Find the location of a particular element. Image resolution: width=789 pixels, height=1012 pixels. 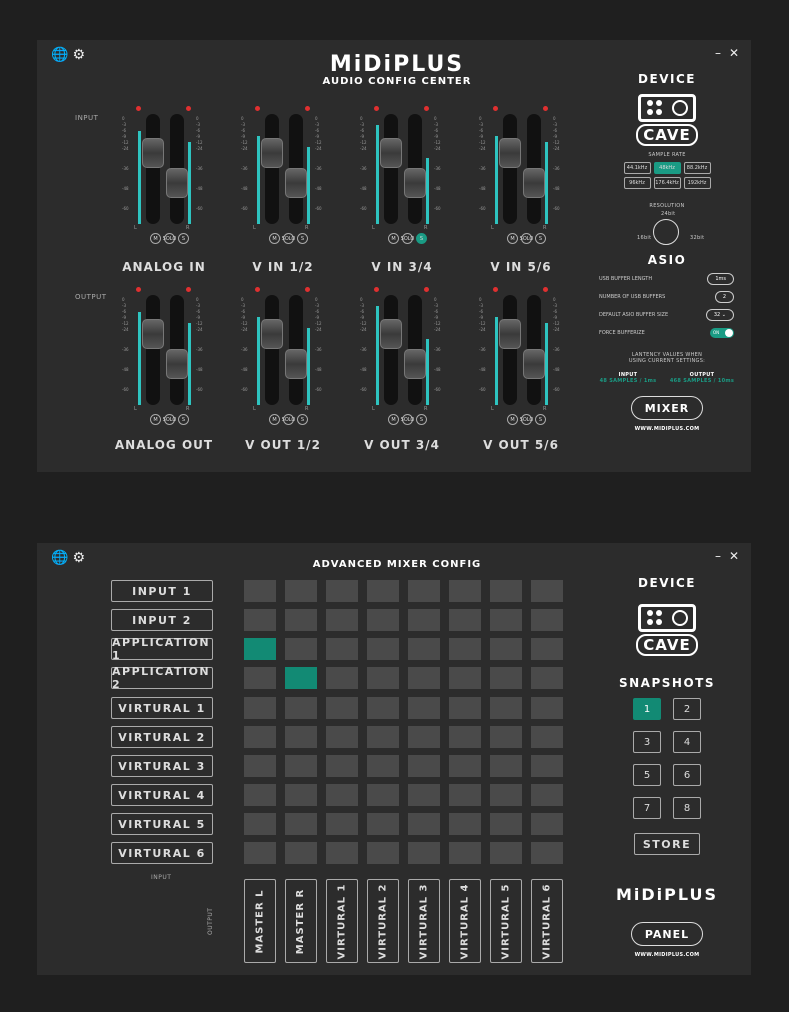

store-button: STORE is located at coordinates (667, 844).